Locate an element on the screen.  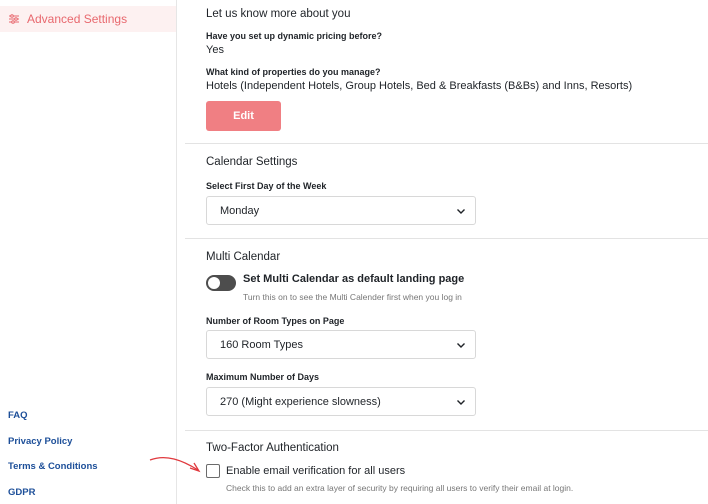
room-types-select: 160 Room Types is located at coordinates (341, 344).